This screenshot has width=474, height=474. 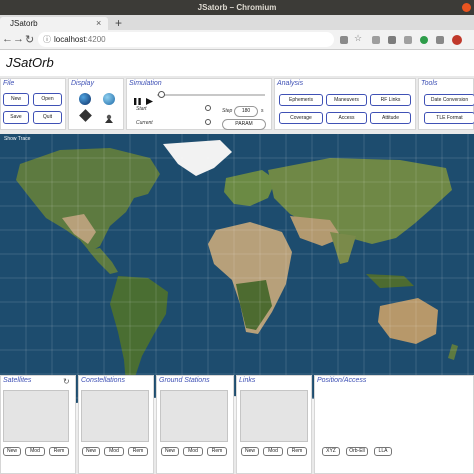 What do you see at coordinates (66, 381) in the screenshot?
I see `refresh-icon: ↻` at bounding box center [66, 381].